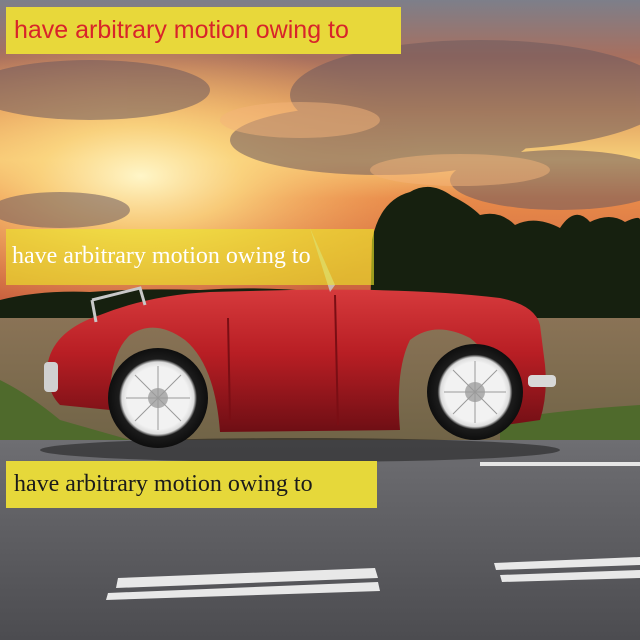 The height and width of the screenshot is (640, 640). What do you see at coordinates (191, 484) in the screenshot?
I see `caption-bottom: have arbitrary motion owing to` at bounding box center [191, 484].